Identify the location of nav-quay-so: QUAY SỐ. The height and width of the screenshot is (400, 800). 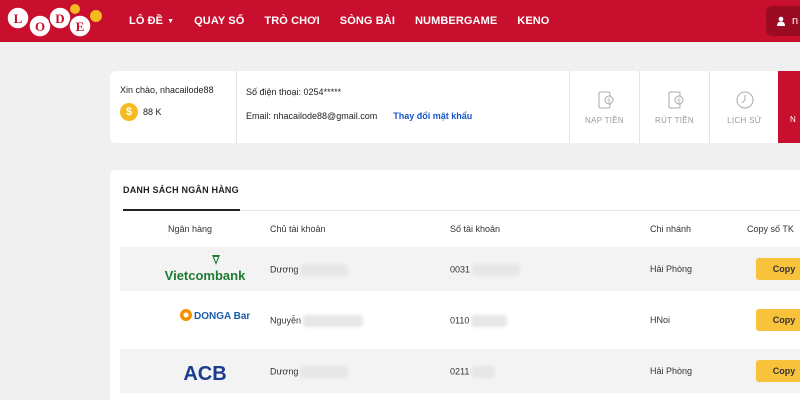
(219, 21).